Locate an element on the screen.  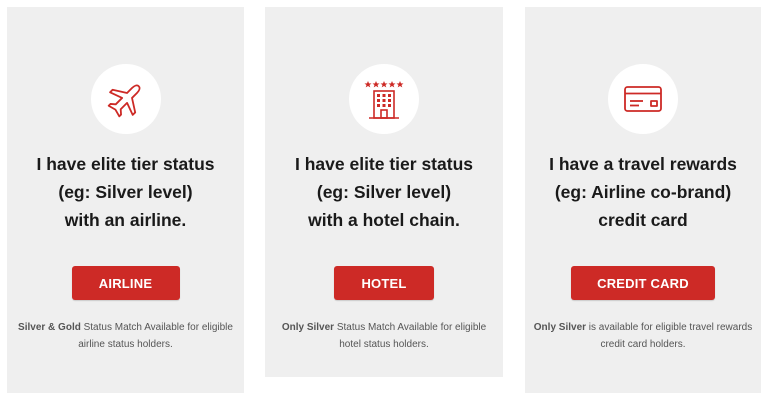
hotel-heading-line-2: (eg: Silver level) is located at coordinates (384, 192).